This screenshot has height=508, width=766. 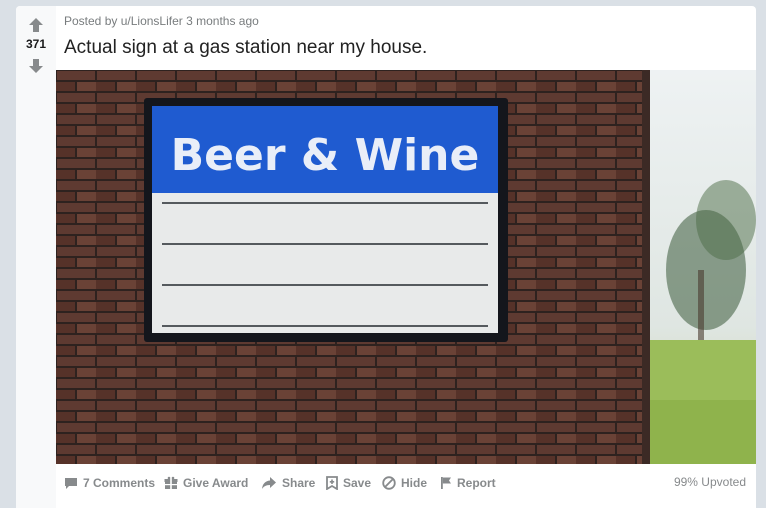 I want to click on comments-button: 7 Comments, so click(x=109, y=483).